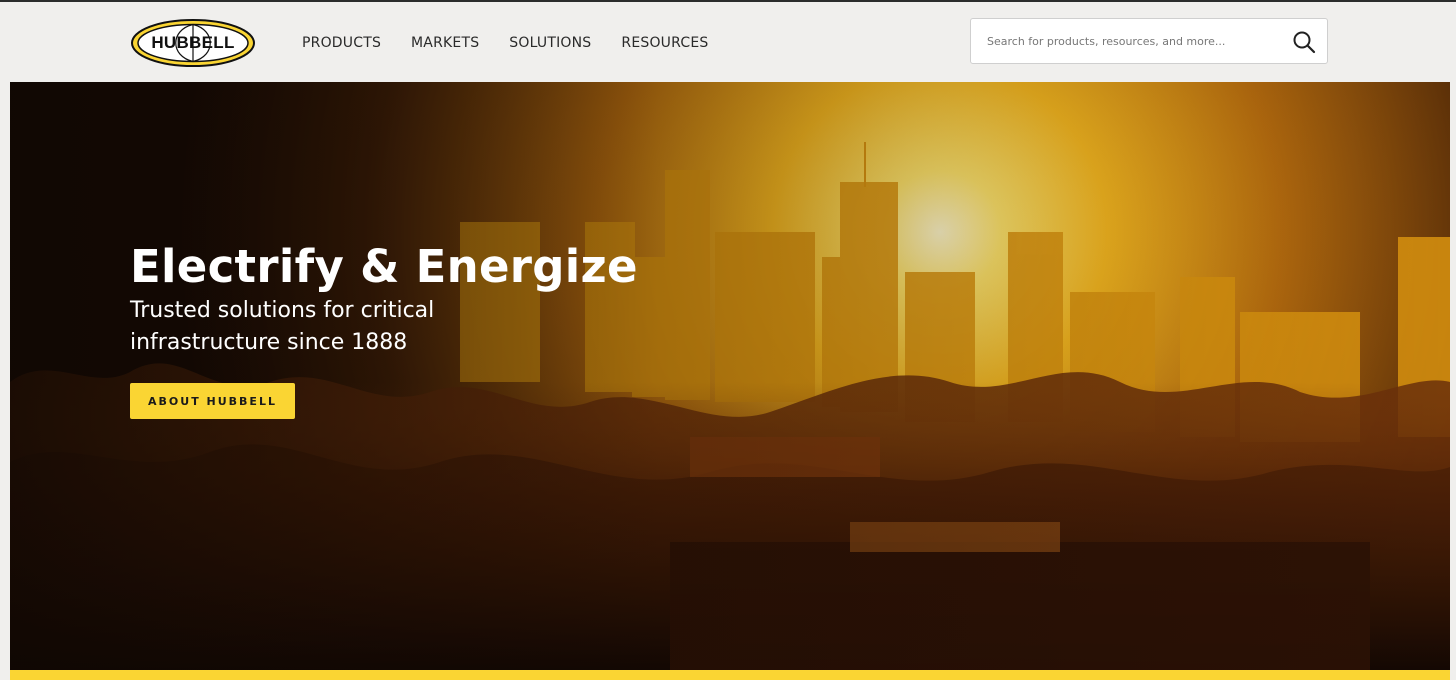 Image resolution: width=1456 pixels, height=680 pixels. Describe the element at coordinates (505, 43) in the screenshot. I see `main-nav: PRODUCTS MARKETS SOLUTIONS RESOURCES` at that location.